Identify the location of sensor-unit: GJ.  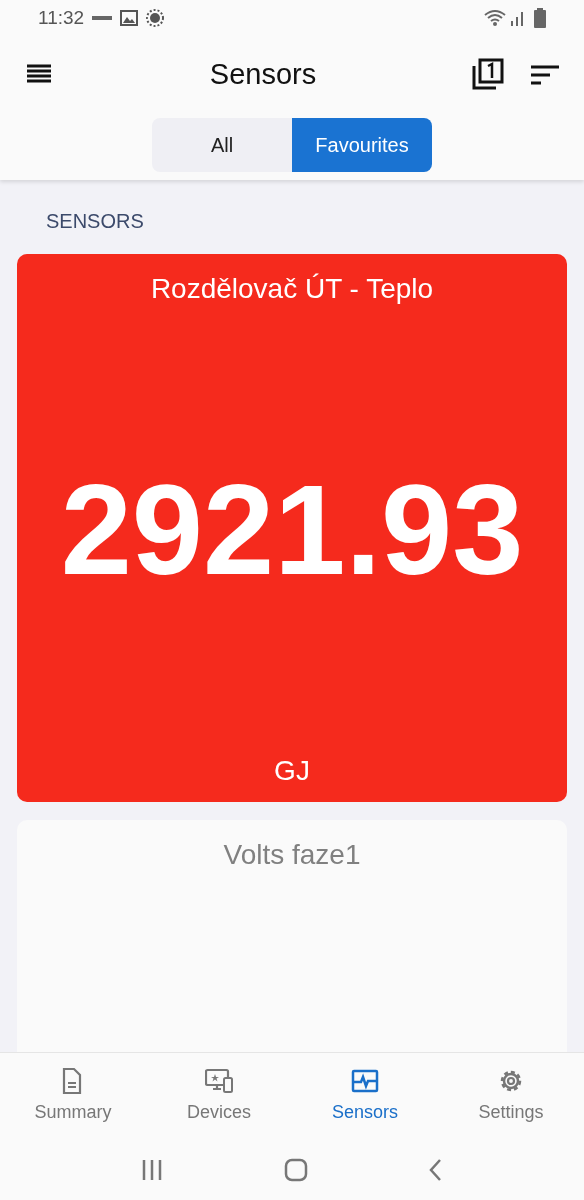
(292, 771).